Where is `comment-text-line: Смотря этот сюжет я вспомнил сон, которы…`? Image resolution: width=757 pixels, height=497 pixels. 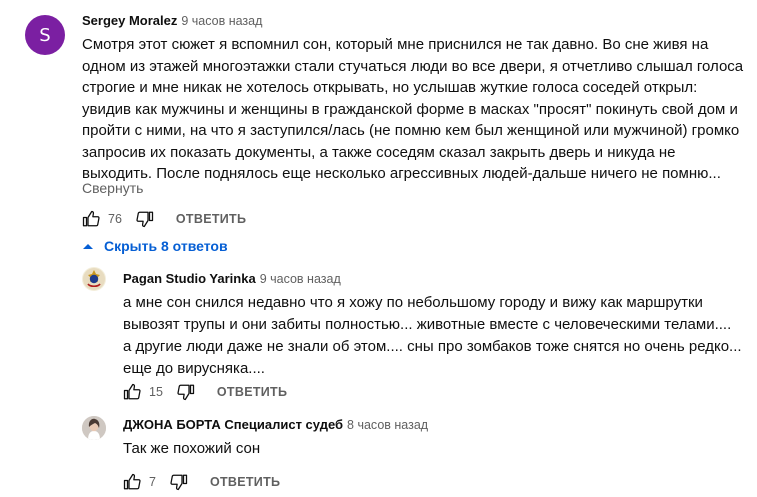 comment-text-line: Смотря этот сюжет я вспомнил сон, которы… is located at coordinates (395, 44).